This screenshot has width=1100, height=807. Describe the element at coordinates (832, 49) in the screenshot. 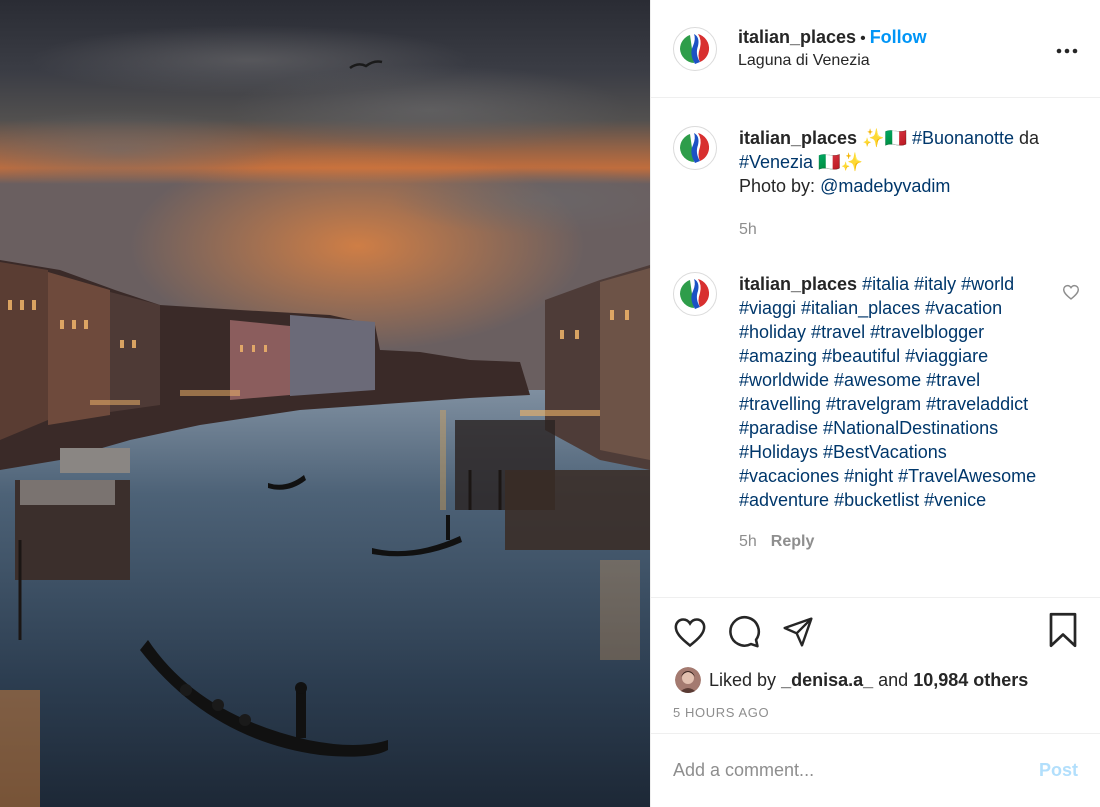

I see `post-header-meta: italian_places • Follow Laguna di Venezia` at that location.